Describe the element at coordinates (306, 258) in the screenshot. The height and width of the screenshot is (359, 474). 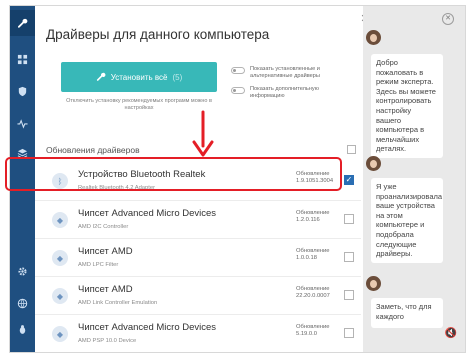
I see `update-version: 1.0.0.18` at that location.